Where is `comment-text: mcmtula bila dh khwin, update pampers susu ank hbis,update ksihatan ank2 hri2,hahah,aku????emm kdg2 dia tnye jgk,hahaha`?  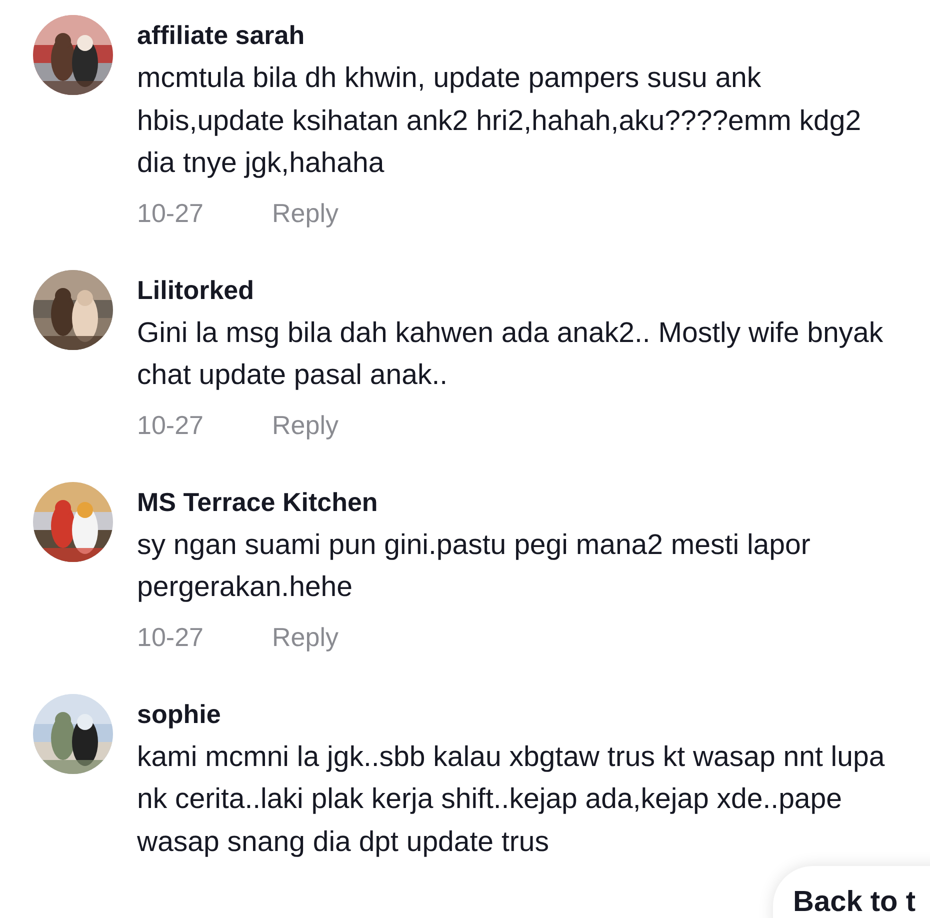
comment-text: mcmtula bila dh khwin, update pampers susu ank hbis,update ksihatan ank2 hri2,hahah,aku????emm kdg2 dia tnye jgk,hahaha is located at coordinates (499, 121).